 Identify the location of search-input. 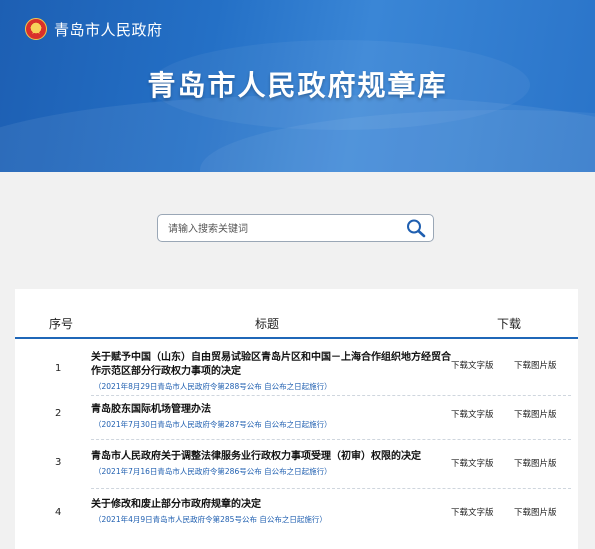
(283, 229).